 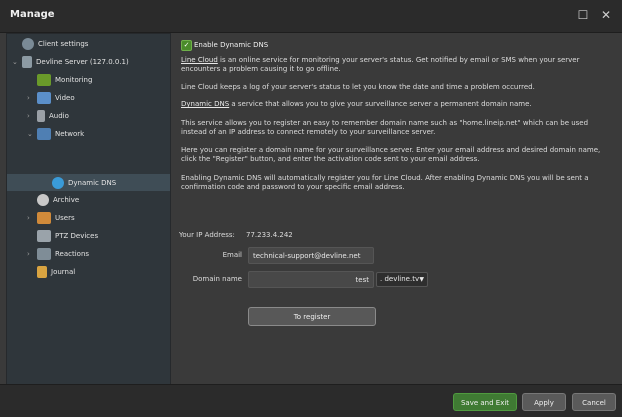 What do you see at coordinates (42, 272) in the screenshot?
I see `journal-icon` at bounding box center [42, 272].